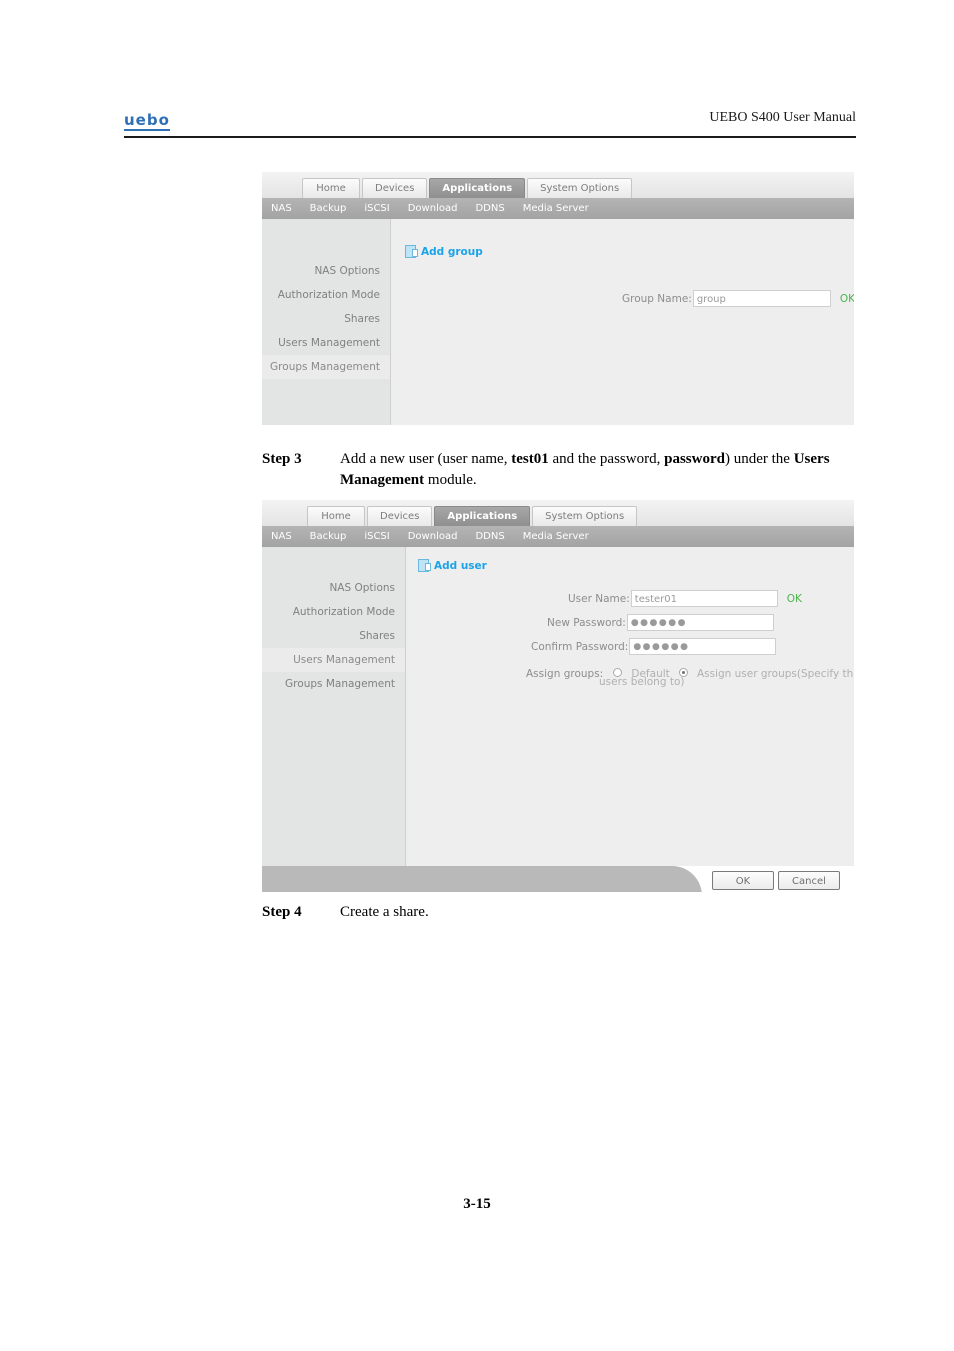 This screenshot has height=1351, width=954. What do you see at coordinates (147, 130) in the screenshot?
I see `logo-underline` at bounding box center [147, 130].